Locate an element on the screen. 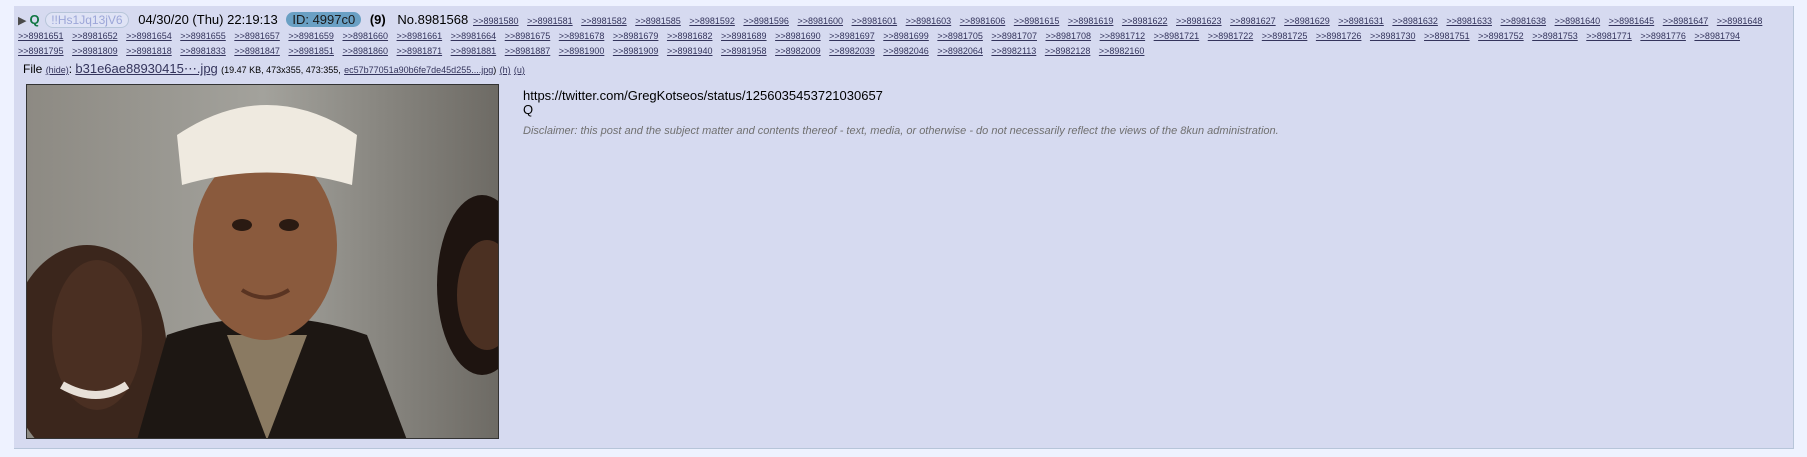  post-number-link: No.8981568 is located at coordinates (432, 19).